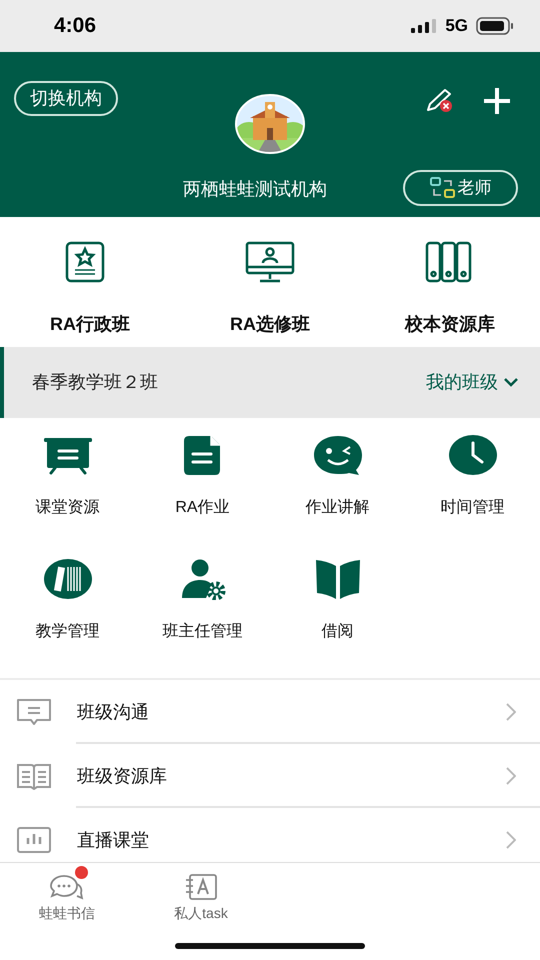  I want to click on chart-icon, so click(34, 840).